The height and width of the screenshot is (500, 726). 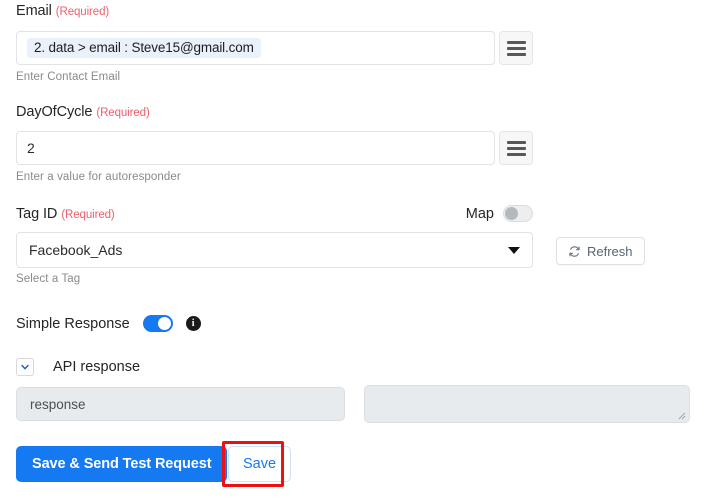 I want to click on refresh-button-label: Refresh, so click(x=610, y=251).